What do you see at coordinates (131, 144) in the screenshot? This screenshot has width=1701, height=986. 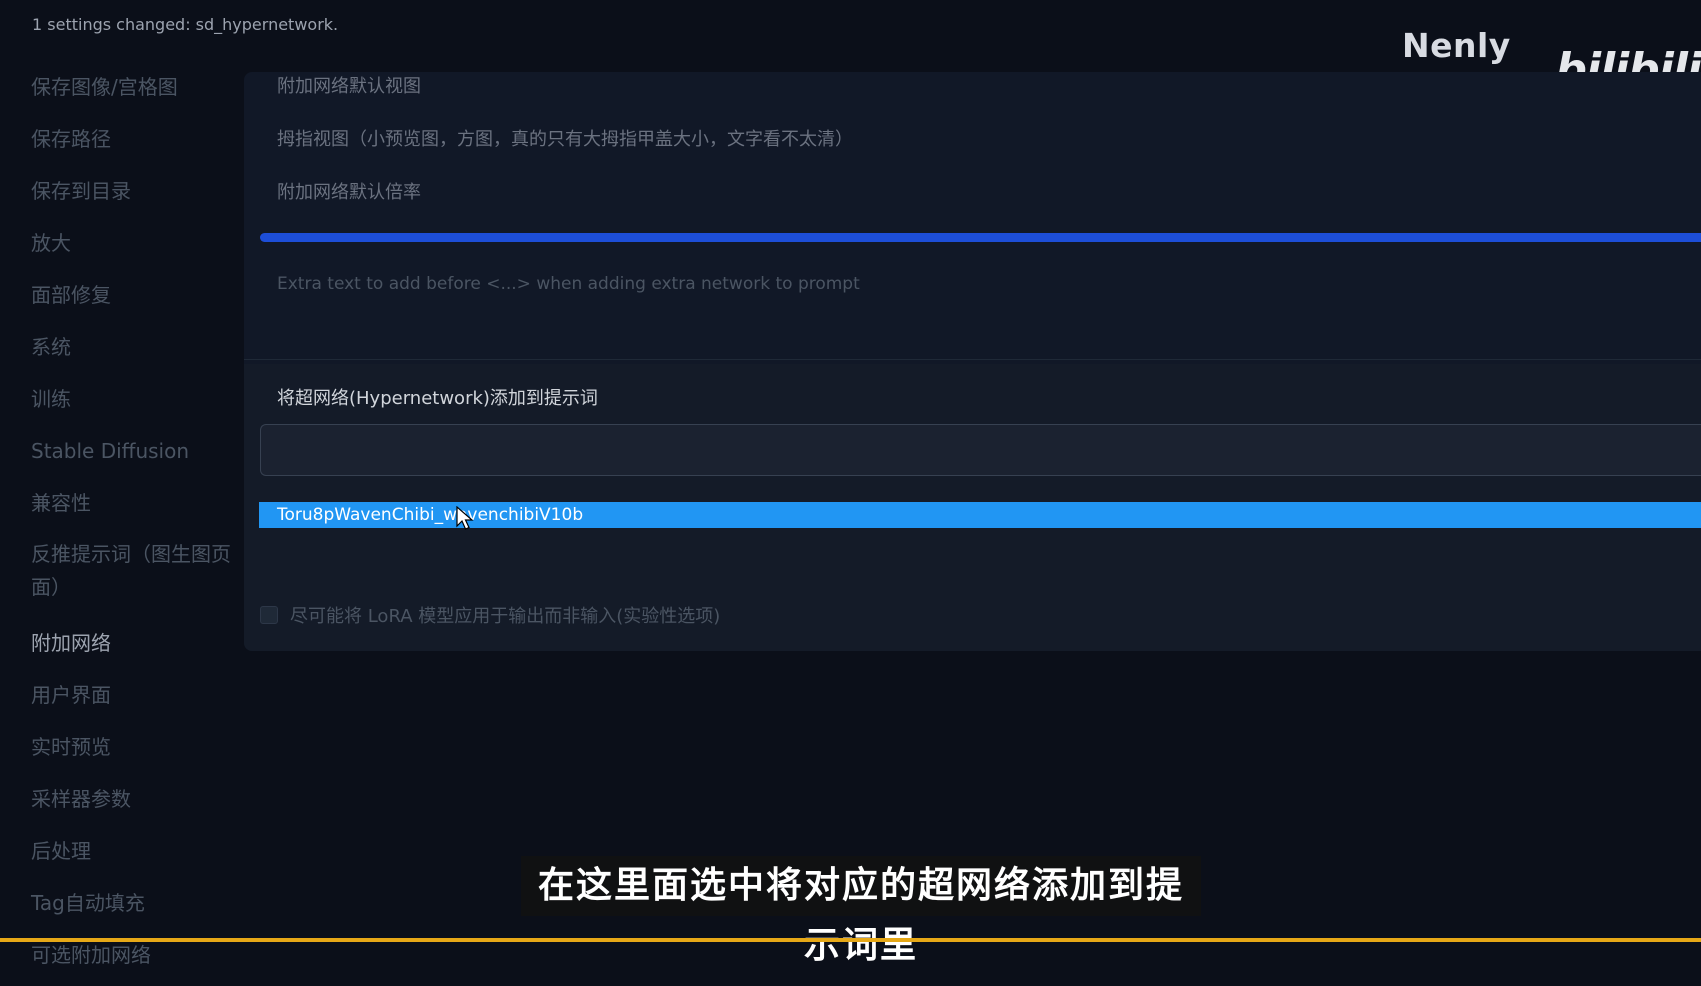 I see `sidebar-item-save-paths: 保存路径` at bounding box center [131, 144].